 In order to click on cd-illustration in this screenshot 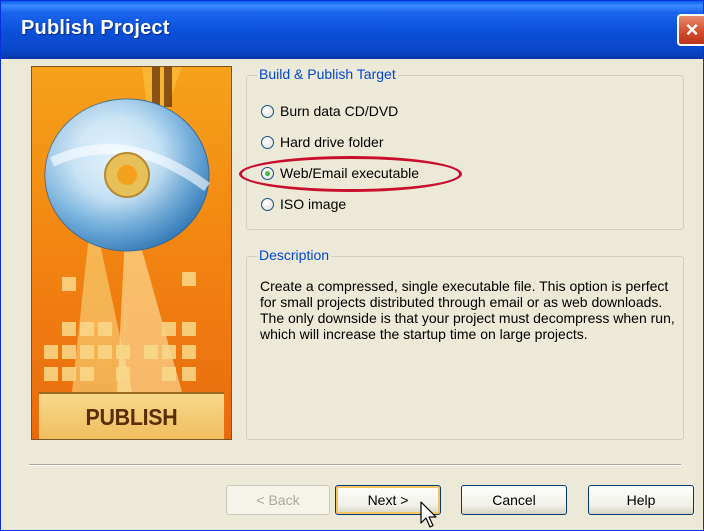, I will do `click(127, 229)`.